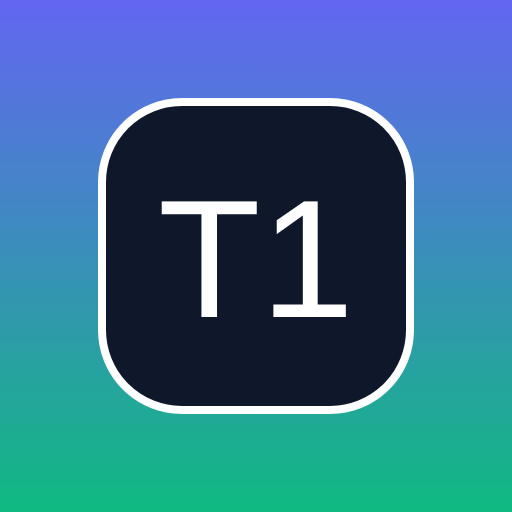 The height and width of the screenshot is (512, 512). Describe the element at coordinates (256, 259) in the screenshot. I see `icon-label: T1` at that location.